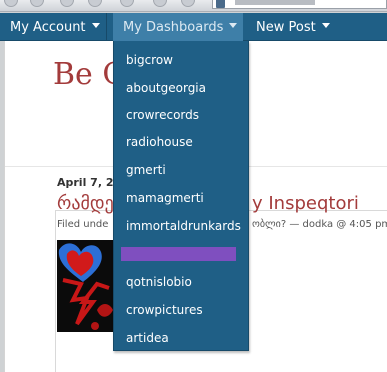 Image resolution: width=387 pixels, height=372 pixels. I want to click on dashboard-item-crowrecords: crowrecords, so click(162, 115).